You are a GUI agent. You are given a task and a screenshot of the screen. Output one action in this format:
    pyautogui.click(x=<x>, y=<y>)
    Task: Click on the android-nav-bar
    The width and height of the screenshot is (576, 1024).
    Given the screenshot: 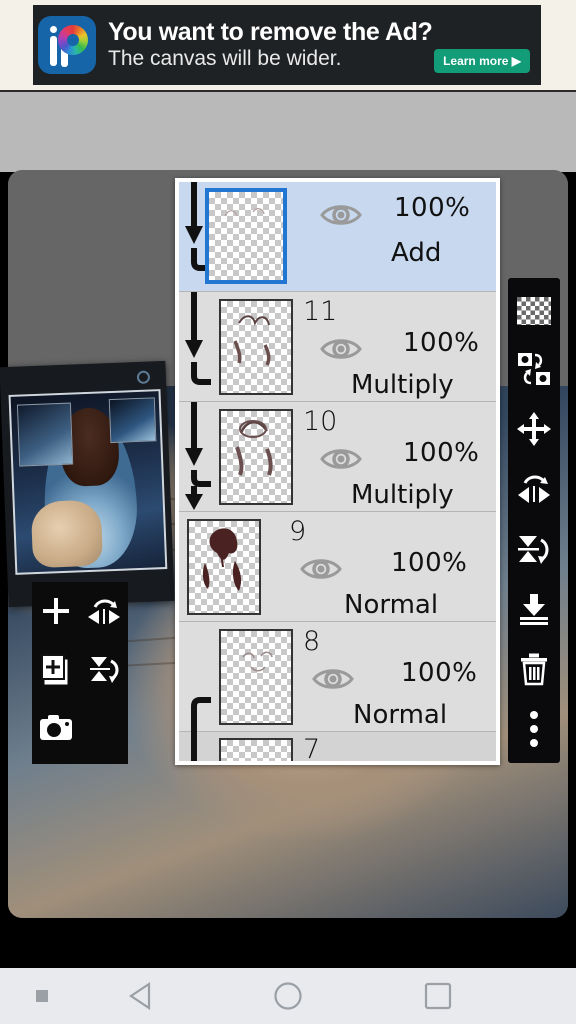 What is the action you would take?
    pyautogui.click(x=288, y=996)
    